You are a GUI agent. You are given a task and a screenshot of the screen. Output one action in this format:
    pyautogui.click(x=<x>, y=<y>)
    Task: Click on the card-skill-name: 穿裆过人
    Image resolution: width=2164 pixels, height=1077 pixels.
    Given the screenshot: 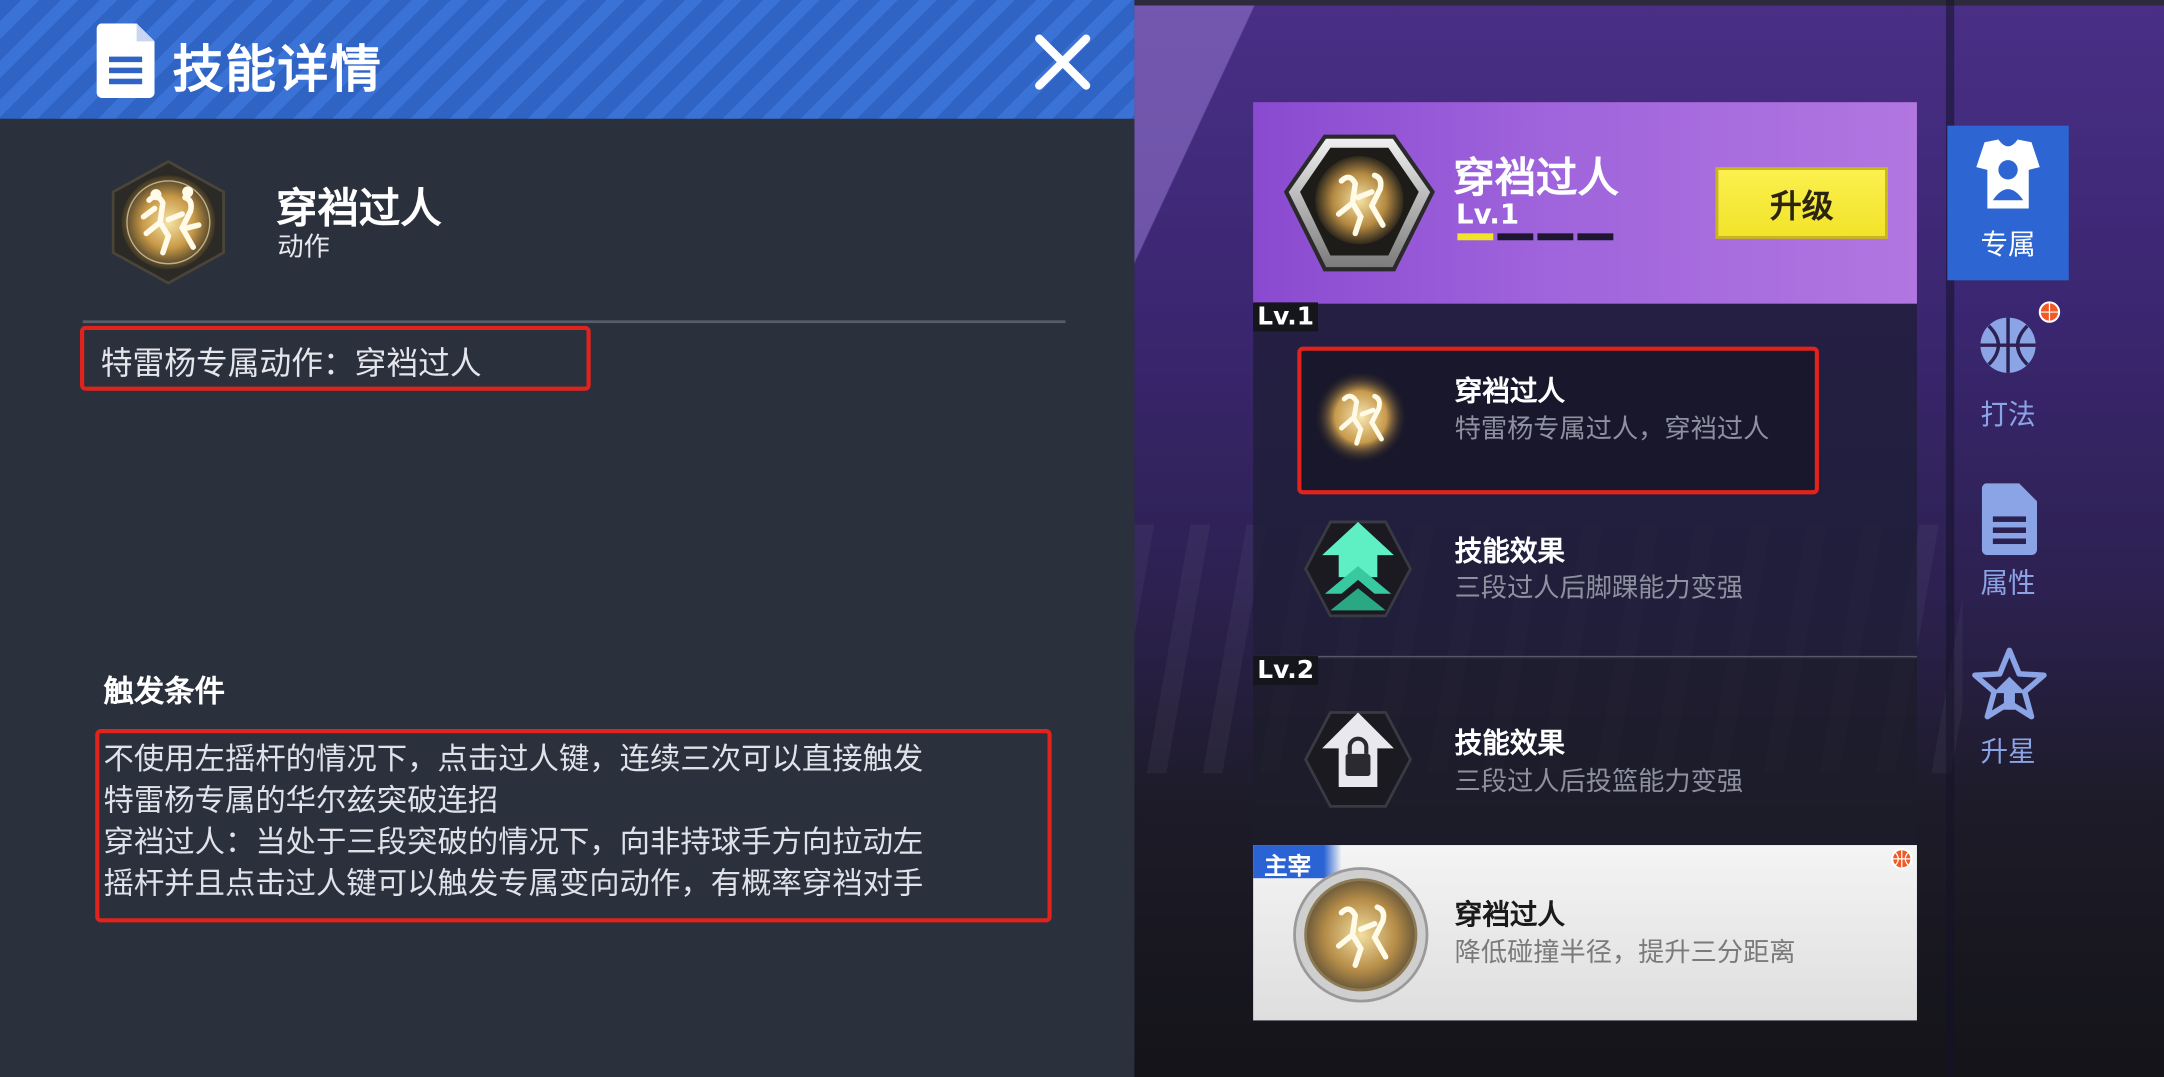 What is the action you would take?
    pyautogui.click(x=1536, y=178)
    